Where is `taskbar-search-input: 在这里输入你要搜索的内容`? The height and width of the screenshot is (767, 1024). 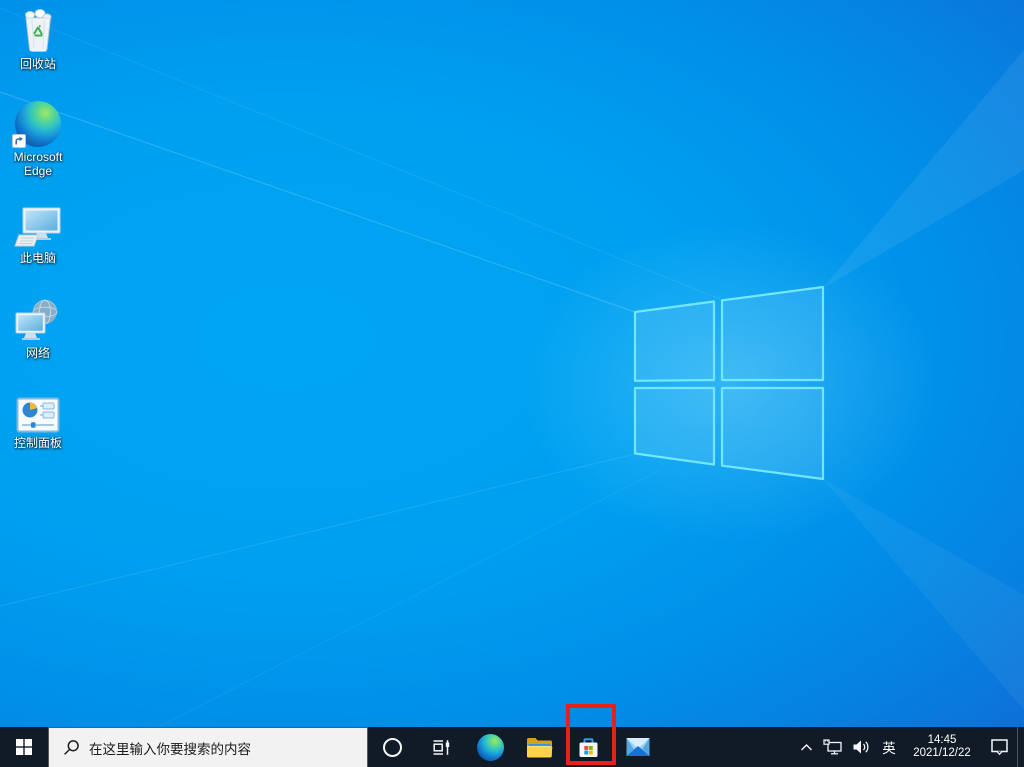
taskbar-search-input: 在这里输入你要搜索的内容 is located at coordinates (208, 747).